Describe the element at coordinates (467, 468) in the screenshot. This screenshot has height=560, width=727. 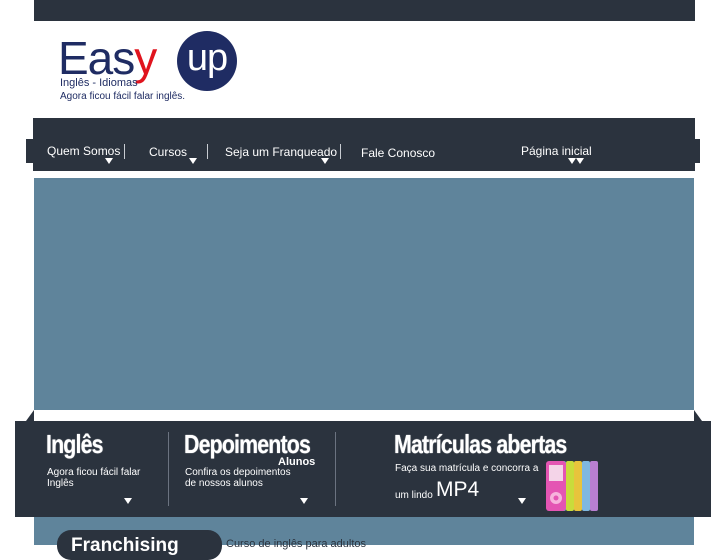
I see `matriculas-text: Faça sua matrícula e concorra a` at that location.